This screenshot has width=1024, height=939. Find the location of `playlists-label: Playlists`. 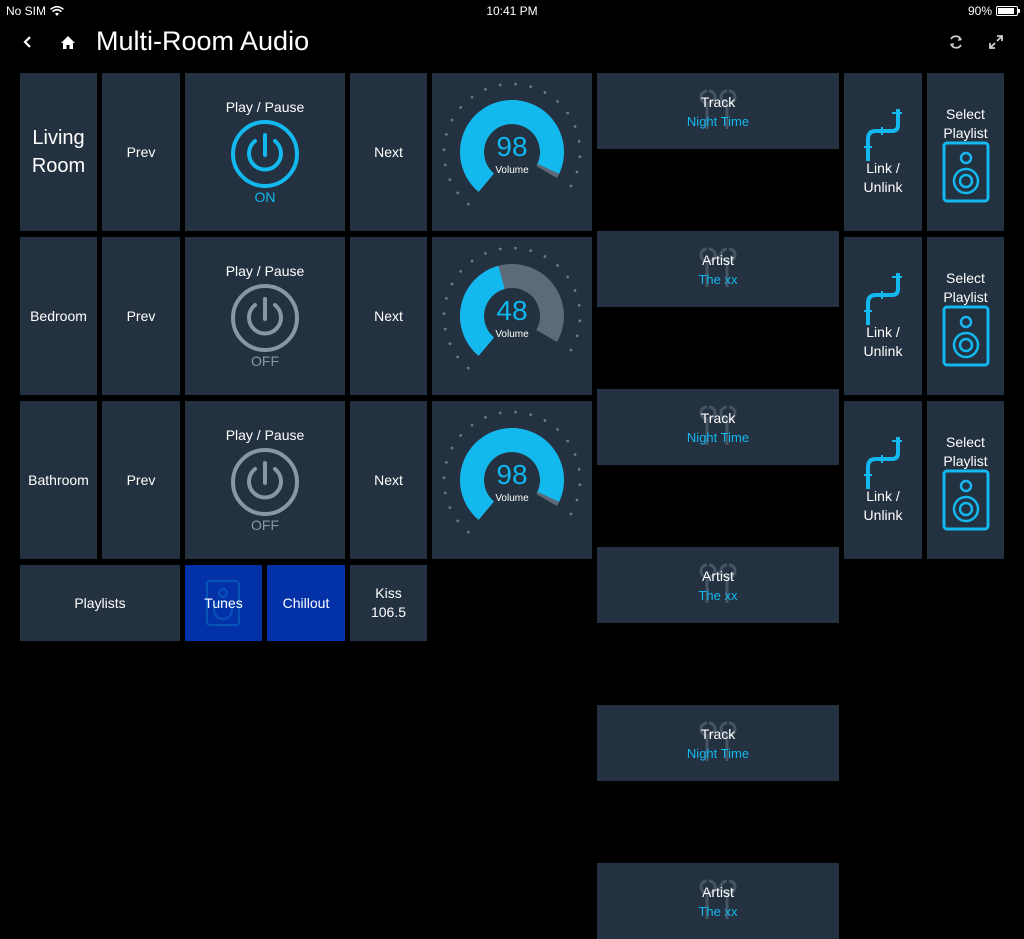

playlists-label: Playlists is located at coordinates (100, 603).